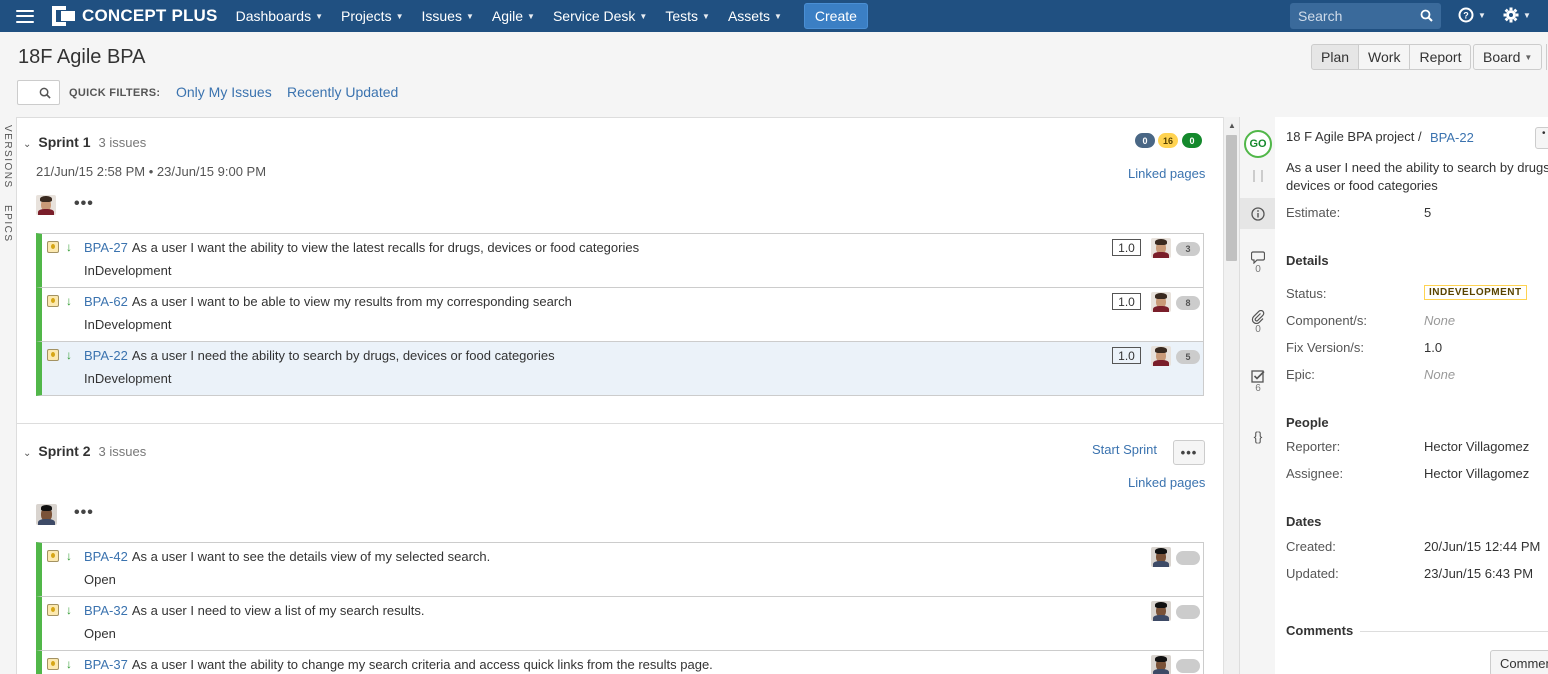 This screenshot has height=674, width=1548. Describe the element at coordinates (1304, 521) in the screenshot. I see `dates-heading: Dates` at that location.